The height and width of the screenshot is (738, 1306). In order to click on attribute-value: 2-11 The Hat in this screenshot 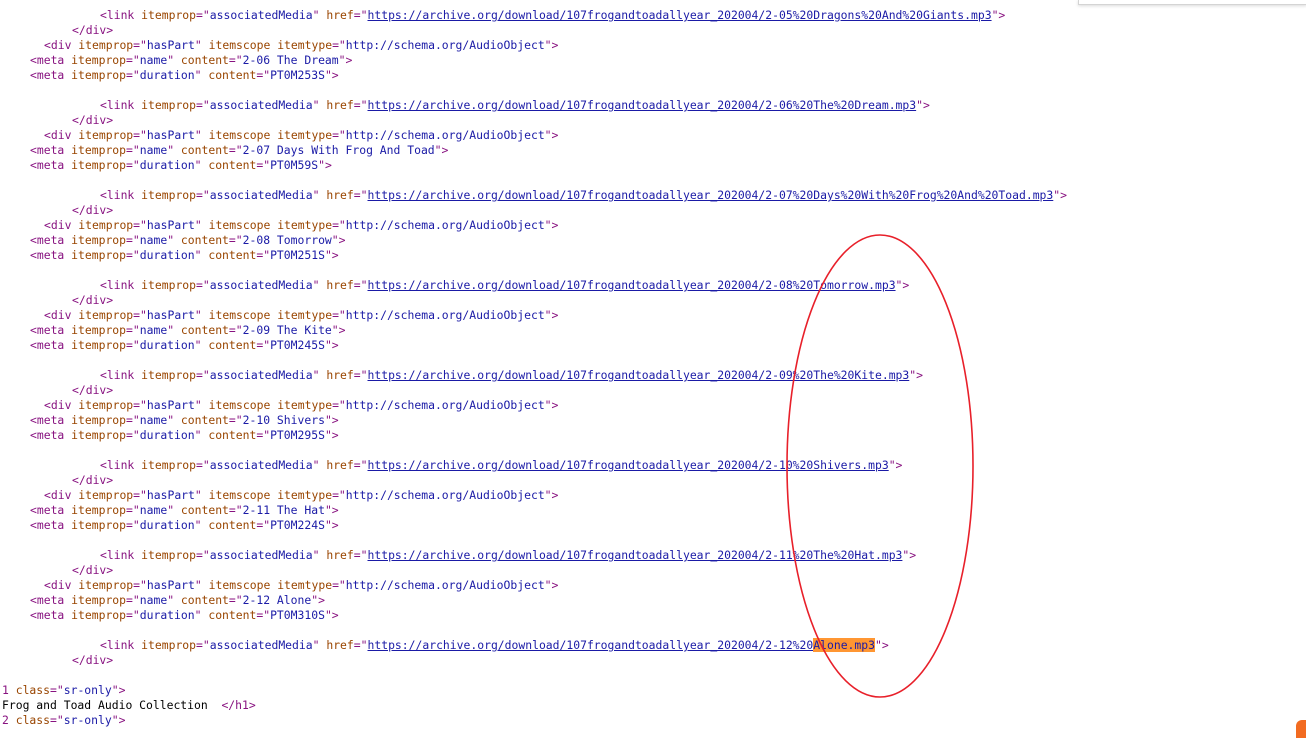, I will do `click(283, 510)`.